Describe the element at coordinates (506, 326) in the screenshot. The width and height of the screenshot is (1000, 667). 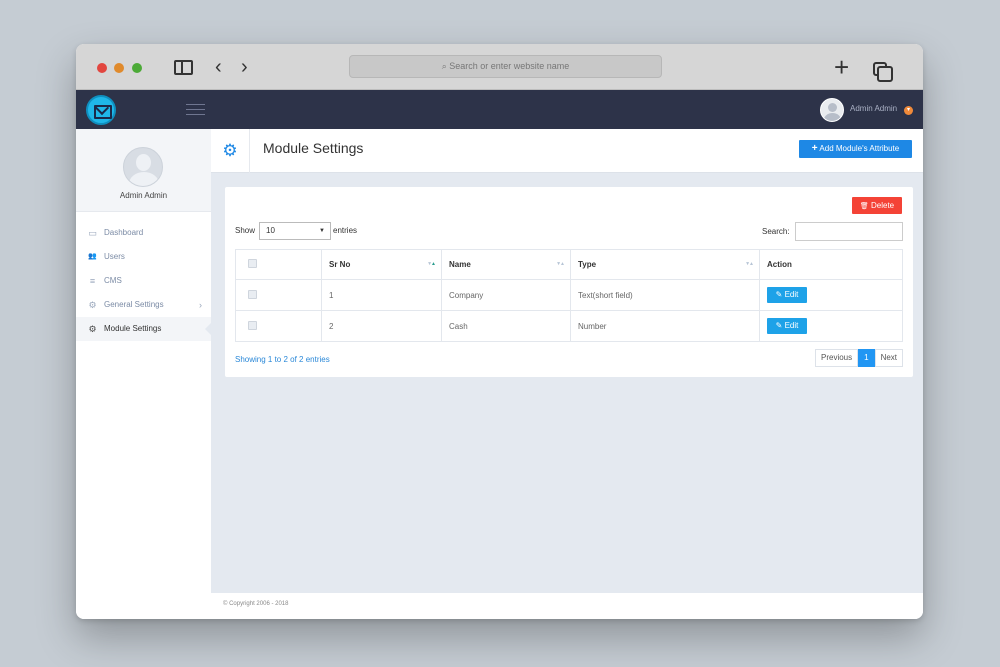
I see `name-cell: Cash` at that location.